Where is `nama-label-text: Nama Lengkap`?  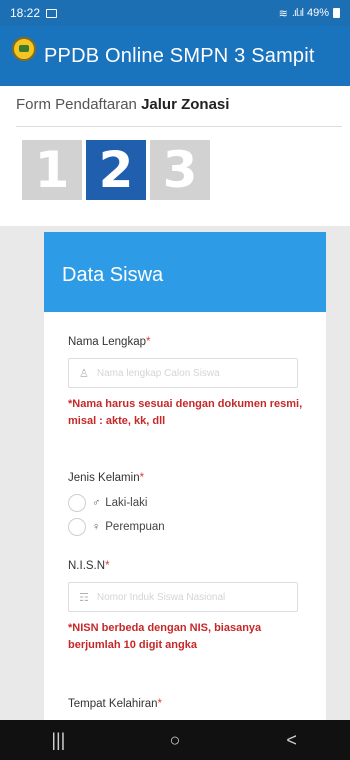
nama-label-text: Nama Lengkap is located at coordinates (107, 342).